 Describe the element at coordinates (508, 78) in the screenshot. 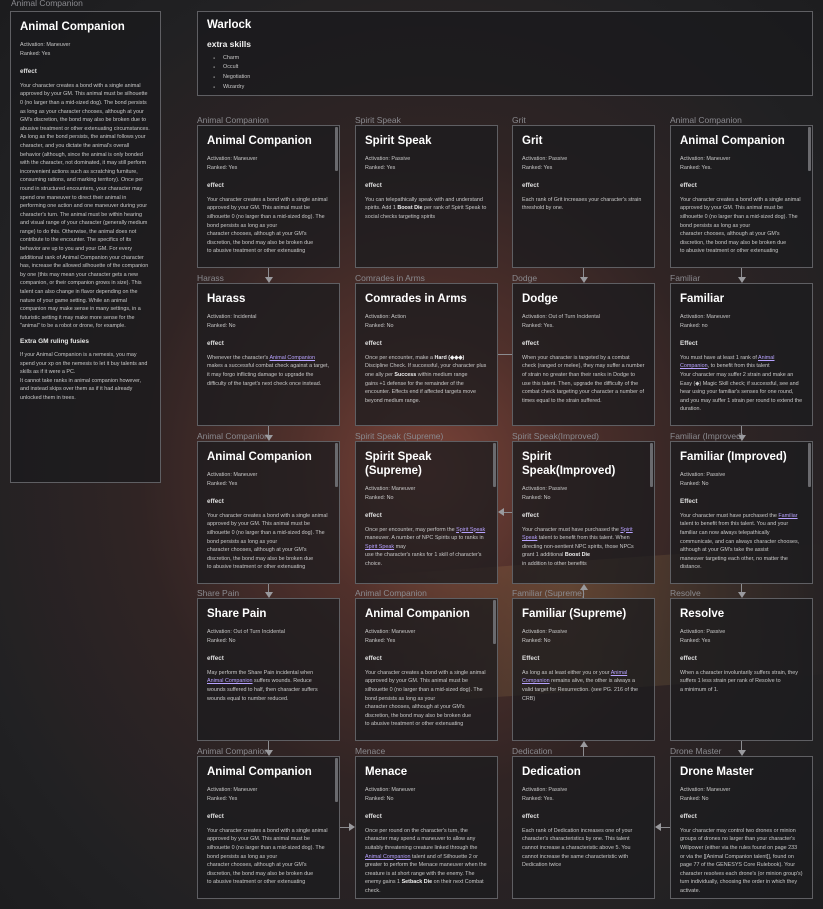

I see `skill-item: Negotiation` at that location.